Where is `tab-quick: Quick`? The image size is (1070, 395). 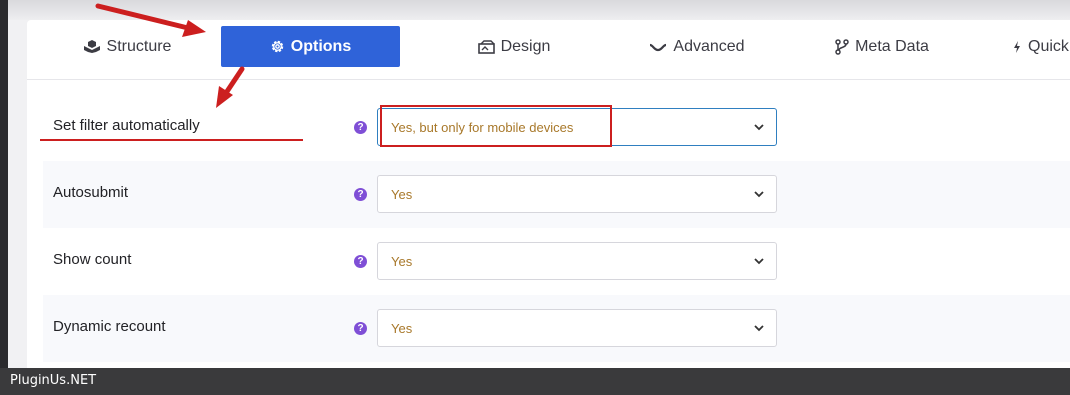 tab-quick: Quick is located at coordinates (1041, 46).